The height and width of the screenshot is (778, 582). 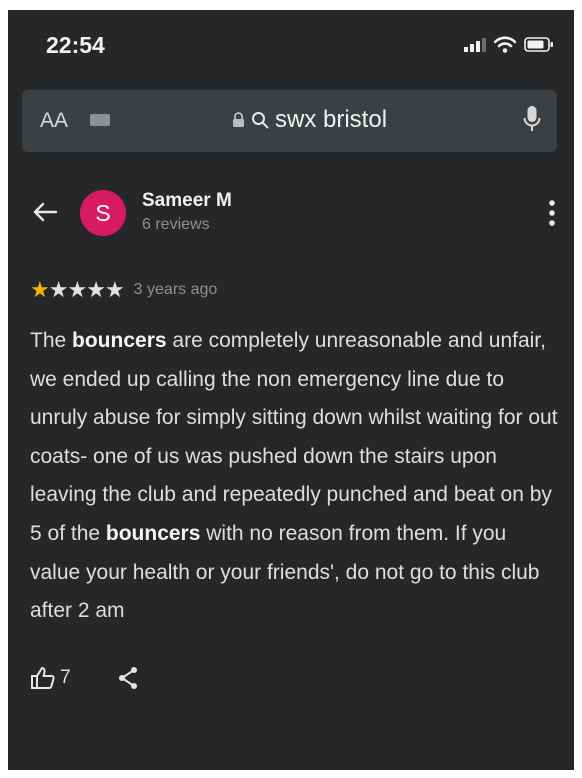 I want to click on star-rating: ★★★★★, so click(x=77, y=289).